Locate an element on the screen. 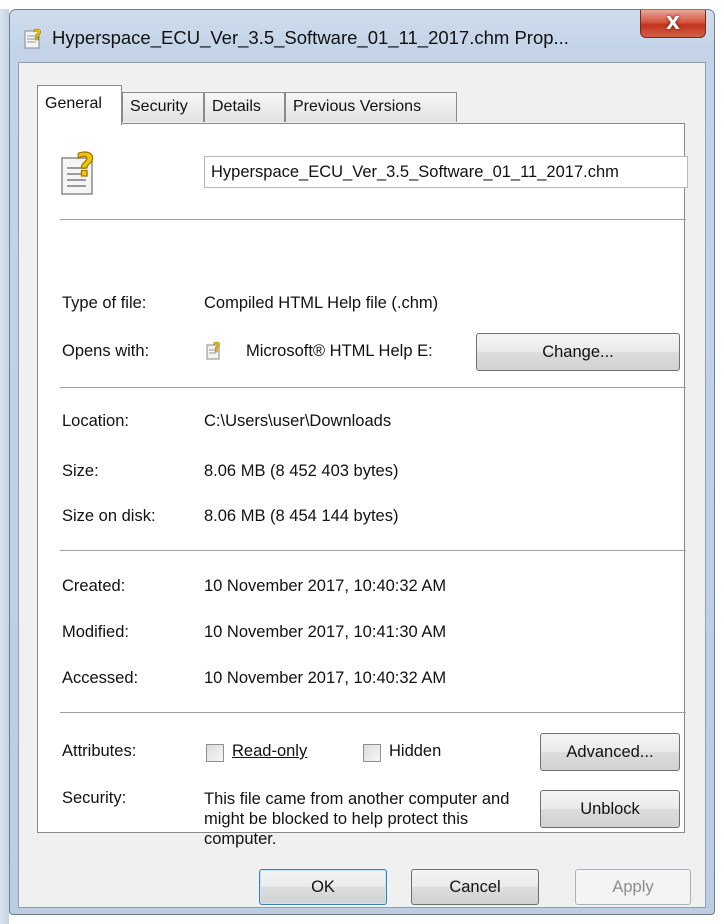 The width and height of the screenshot is (724, 924). cancel-button: Cancel is located at coordinates (475, 887).